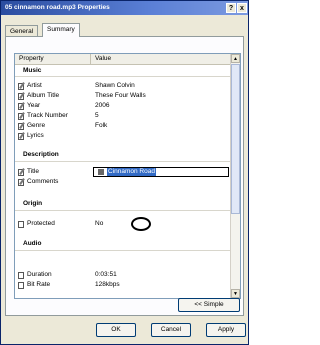 The height and width of the screenshot is (345, 320). Describe the element at coordinates (209, 305) in the screenshot. I see `simple-view-button: << Simple` at that location.